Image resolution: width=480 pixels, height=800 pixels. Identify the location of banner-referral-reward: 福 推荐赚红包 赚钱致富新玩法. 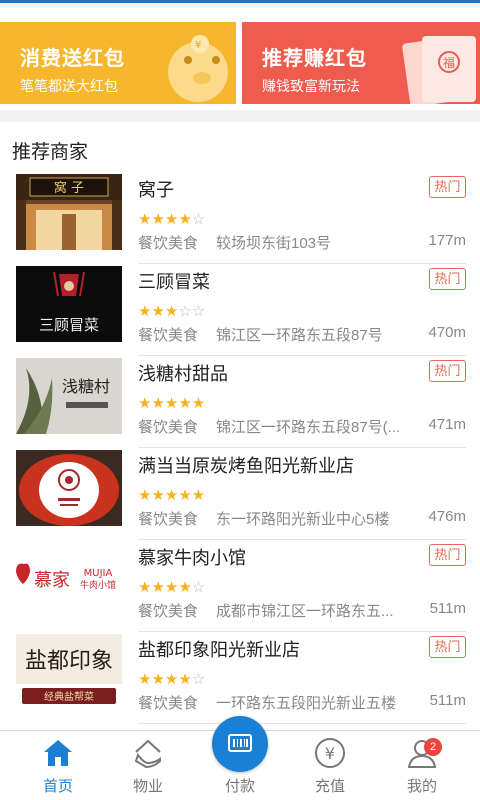
(361, 63).